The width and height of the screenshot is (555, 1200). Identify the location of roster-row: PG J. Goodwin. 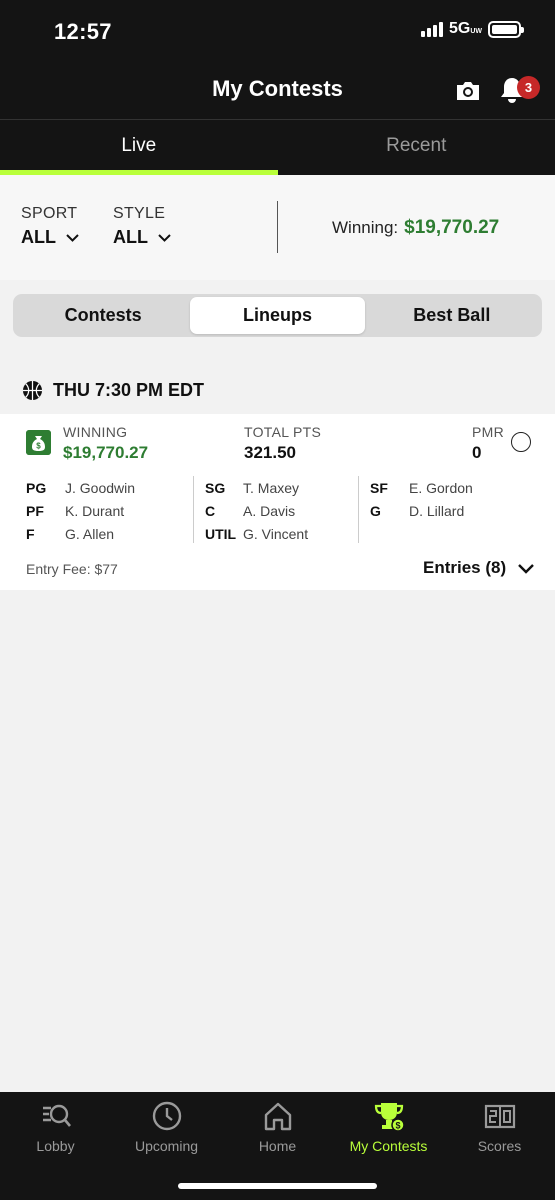
(81, 487).